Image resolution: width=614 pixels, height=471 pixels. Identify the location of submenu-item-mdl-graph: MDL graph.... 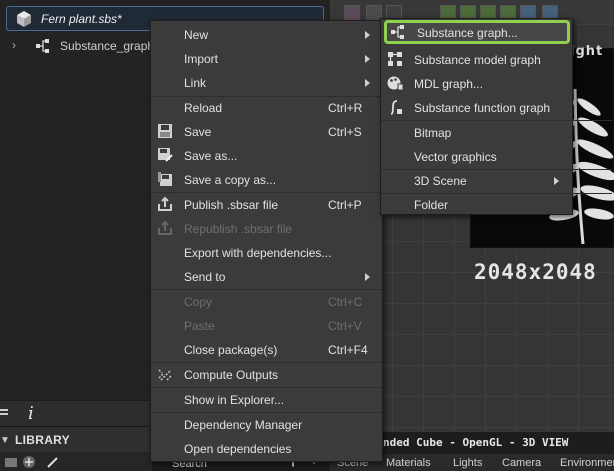
(476, 83).